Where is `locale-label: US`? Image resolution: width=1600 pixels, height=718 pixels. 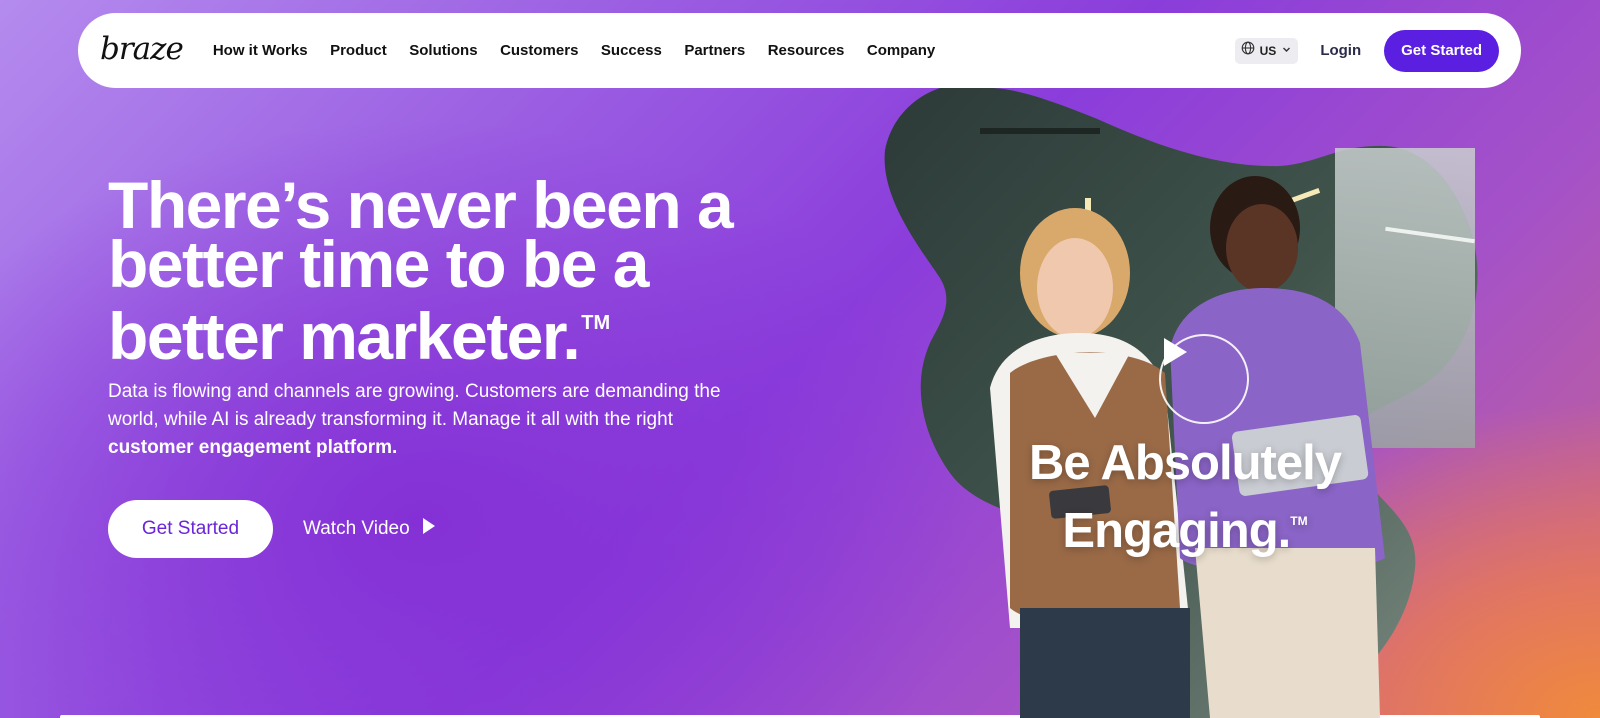 locale-label: US is located at coordinates (1268, 50).